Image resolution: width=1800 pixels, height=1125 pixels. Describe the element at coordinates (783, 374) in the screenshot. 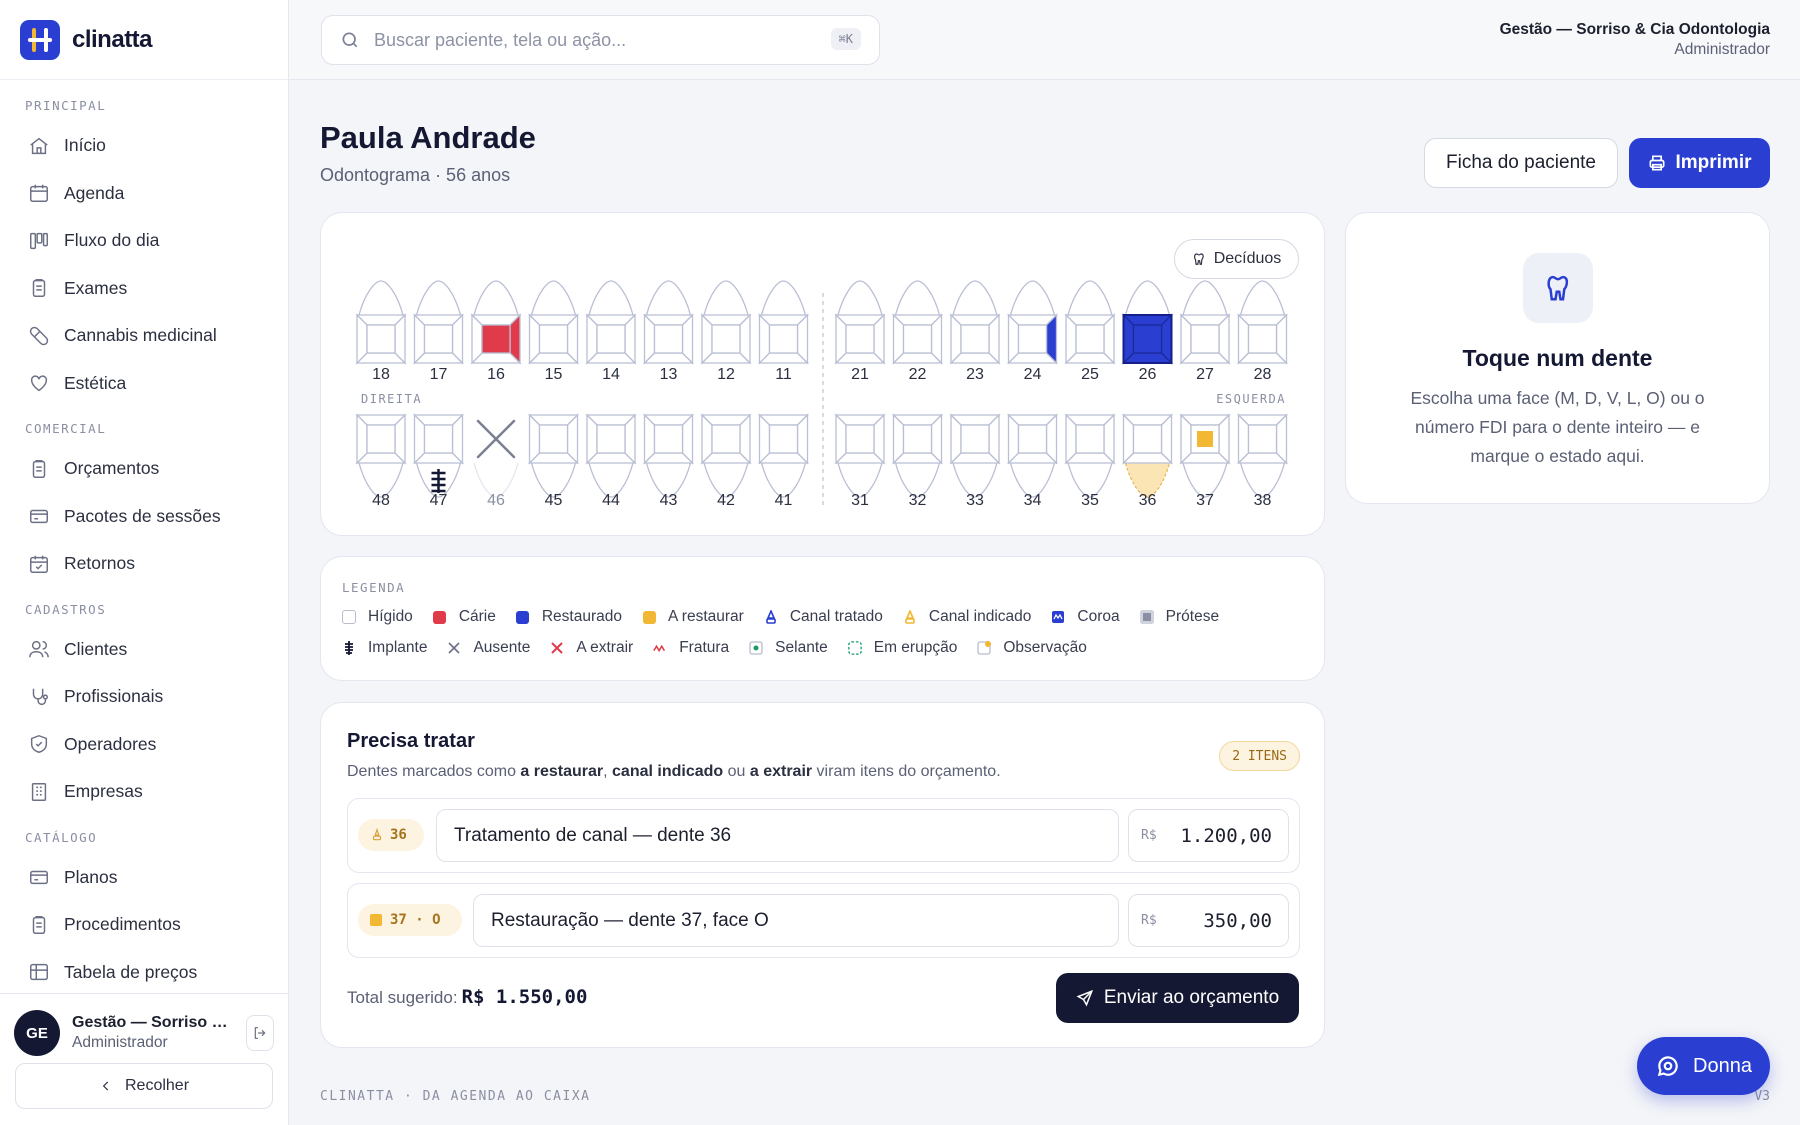

I see `tooth-number: 11` at that location.